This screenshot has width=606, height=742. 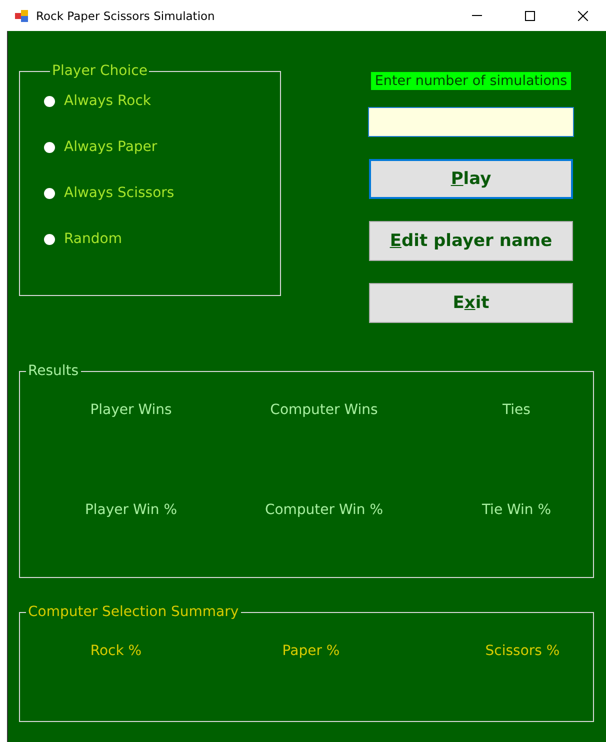 I want to click on action-button: Exit, so click(x=471, y=303).